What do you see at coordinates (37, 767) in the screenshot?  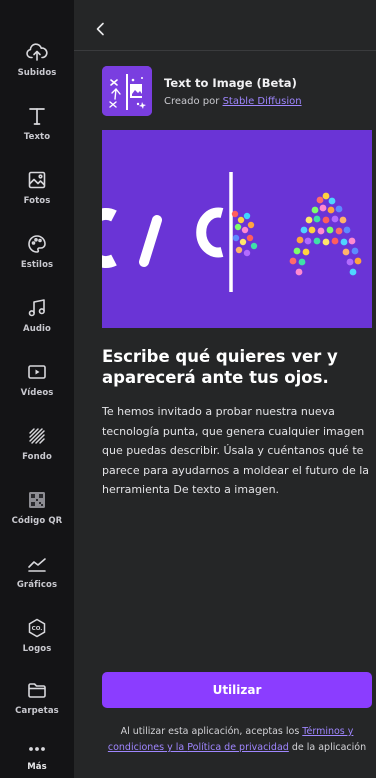 I see `sidebar-item-label: Más` at bounding box center [37, 767].